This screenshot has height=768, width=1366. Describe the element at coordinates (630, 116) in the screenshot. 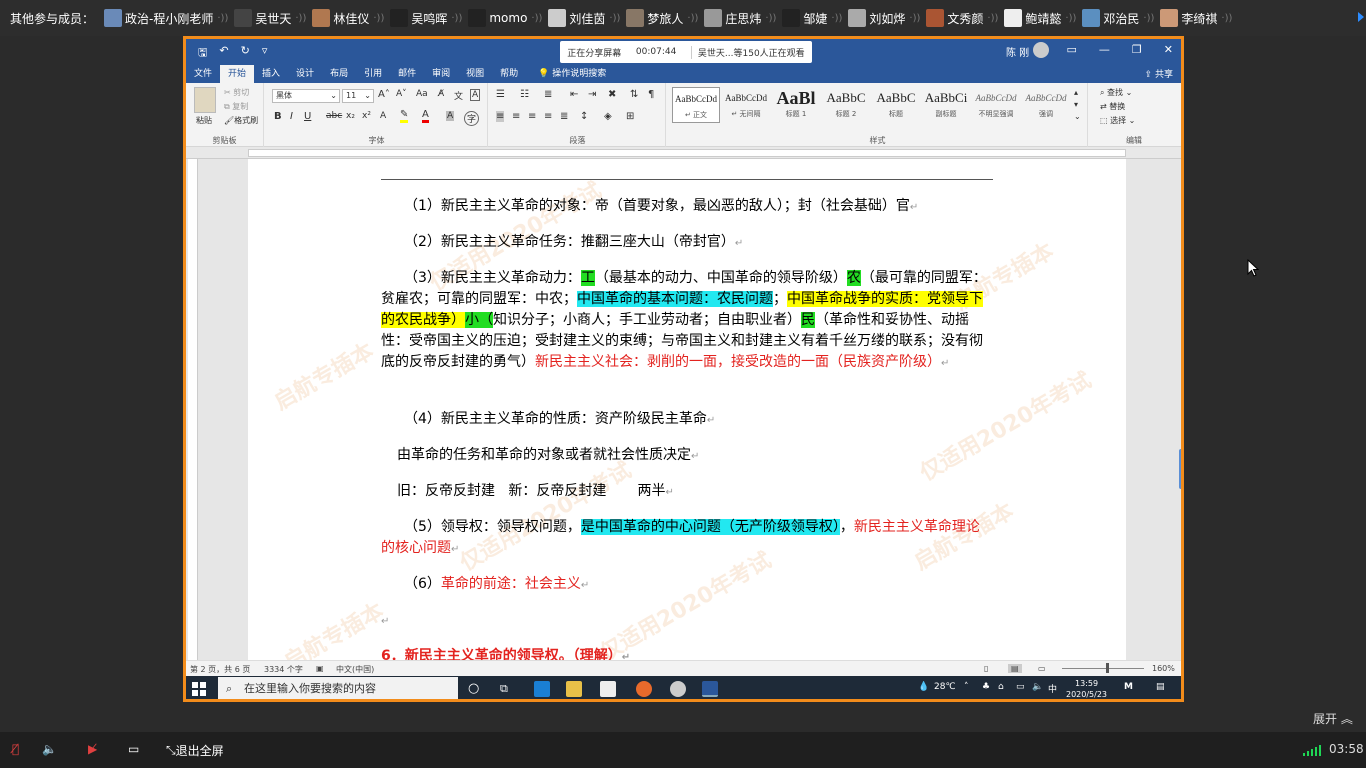

I see `borders-icon: ⊞` at that location.